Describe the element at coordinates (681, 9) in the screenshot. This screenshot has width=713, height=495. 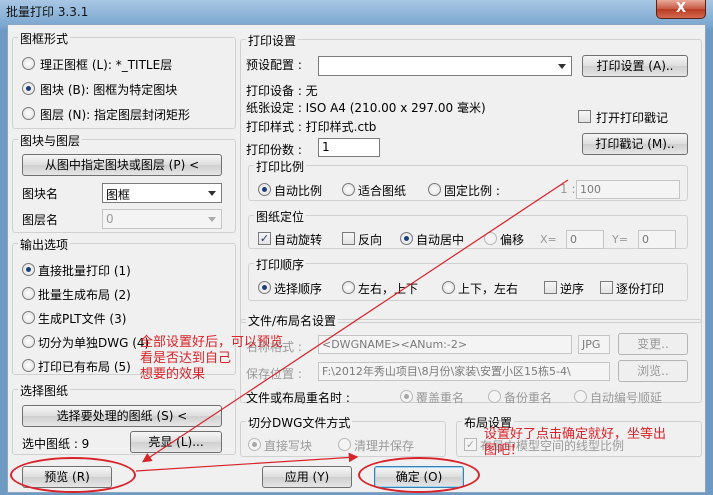
I see `close-button: X` at that location.